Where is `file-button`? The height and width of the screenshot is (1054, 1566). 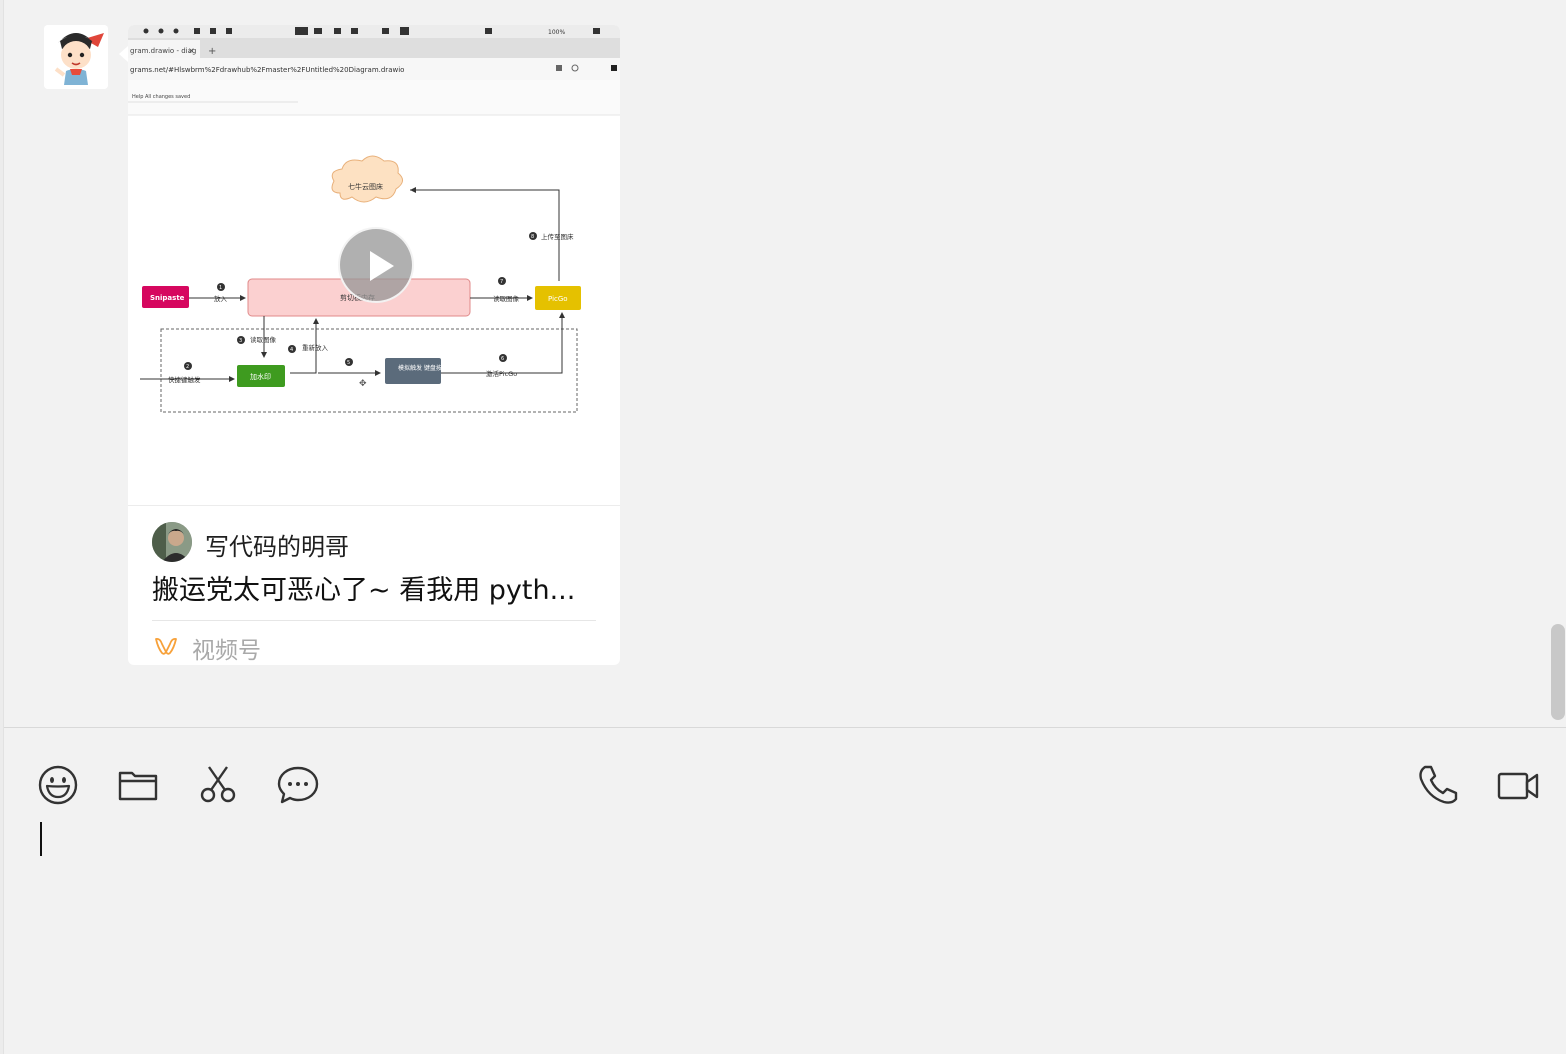
file-button is located at coordinates (138, 785).